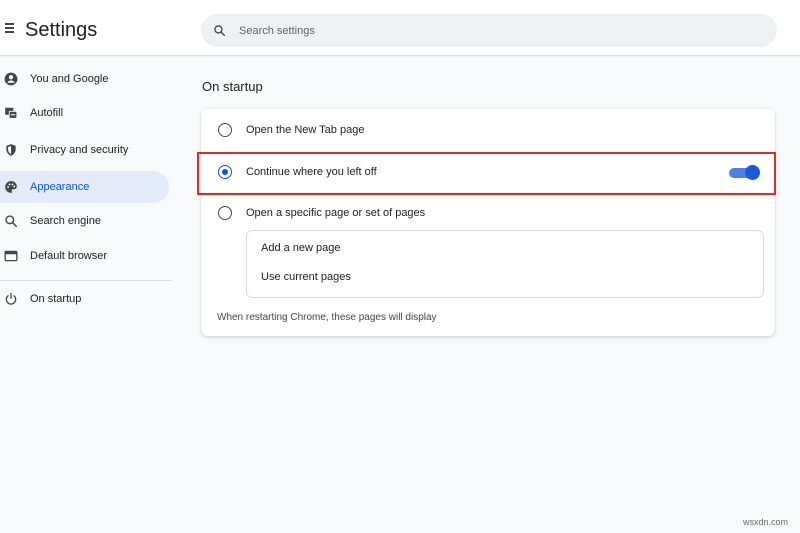 Image resolution: width=800 pixels, height=533 pixels. Describe the element at coordinates (61, 30) in the screenshot. I see `page-title: Settings` at that location.